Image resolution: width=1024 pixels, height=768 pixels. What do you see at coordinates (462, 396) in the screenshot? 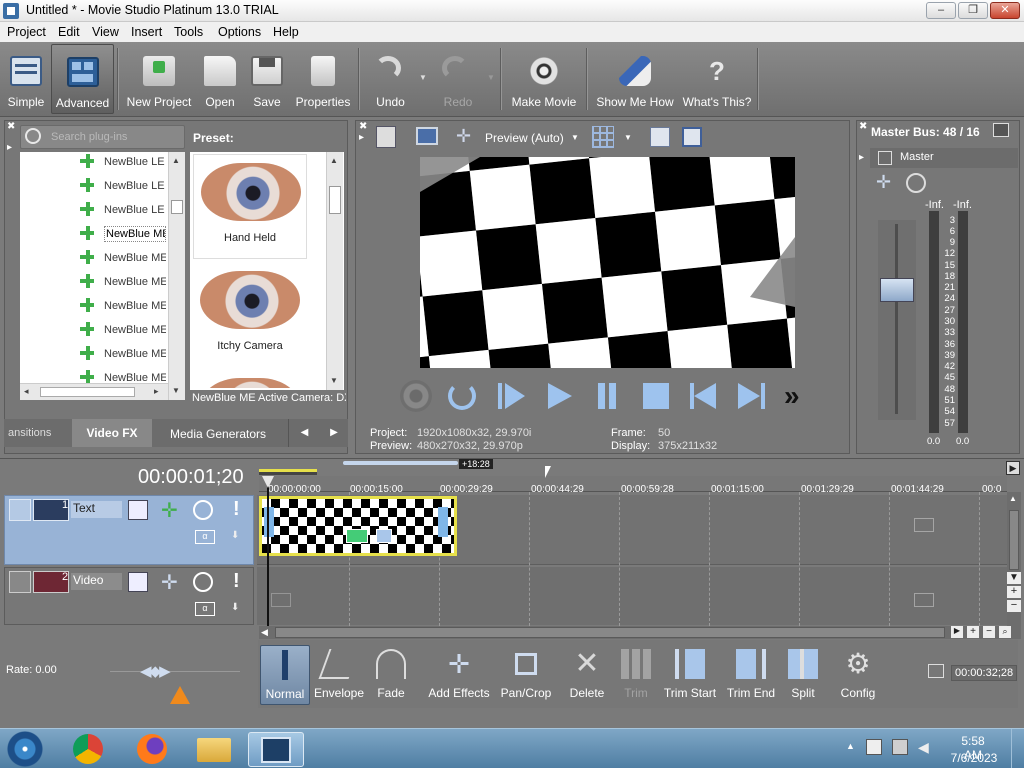
I see `loop-playback-icon` at bounding box center [462, 396].